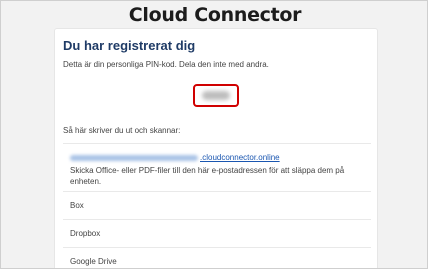  Describe the element at coordinates (122, 130) in the screenshot. I see `howto-label: Så här skriver du ut och skannar:` at that location.